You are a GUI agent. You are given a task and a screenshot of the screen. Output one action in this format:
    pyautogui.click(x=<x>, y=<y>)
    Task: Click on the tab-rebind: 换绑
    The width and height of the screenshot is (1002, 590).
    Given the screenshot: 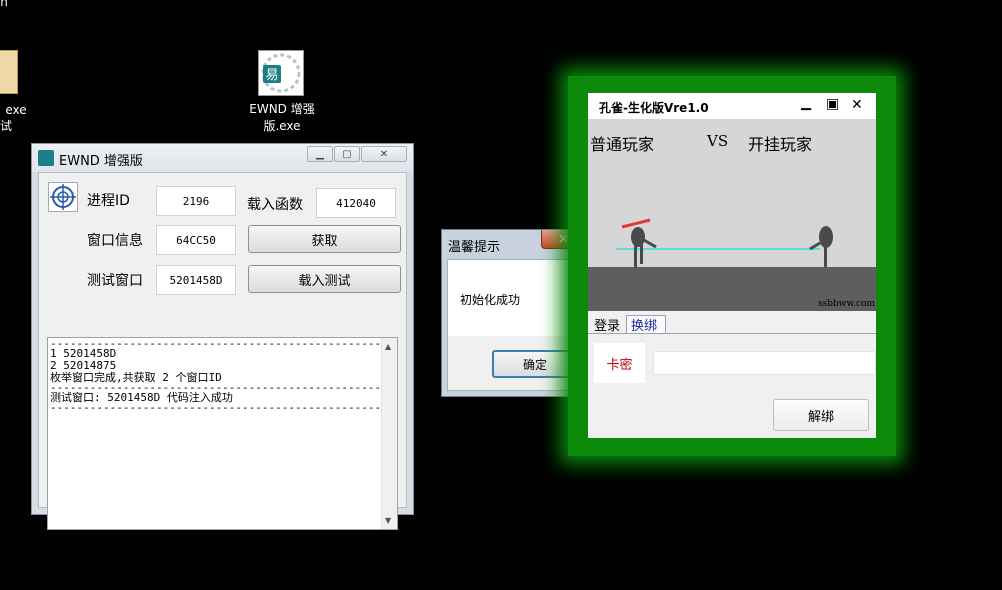 What is the action you would take?
    pyautogui.click(x=646, y=324)
    